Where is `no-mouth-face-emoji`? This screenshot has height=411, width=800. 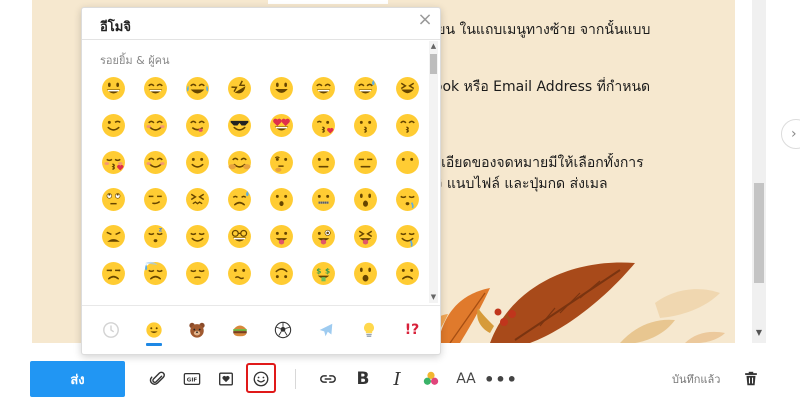
no-mouth-face-emoji is located at coordinates (407, 162).